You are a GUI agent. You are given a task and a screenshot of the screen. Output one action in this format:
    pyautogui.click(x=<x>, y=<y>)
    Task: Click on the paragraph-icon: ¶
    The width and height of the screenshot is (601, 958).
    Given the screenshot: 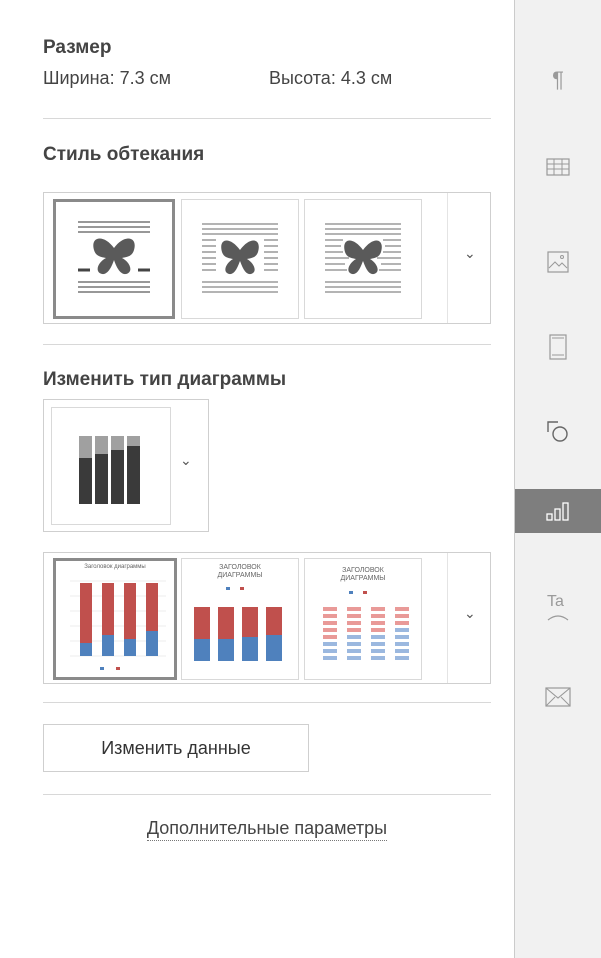 What is the action you would take?
    pyautogui.click(x=558, y=79)
    